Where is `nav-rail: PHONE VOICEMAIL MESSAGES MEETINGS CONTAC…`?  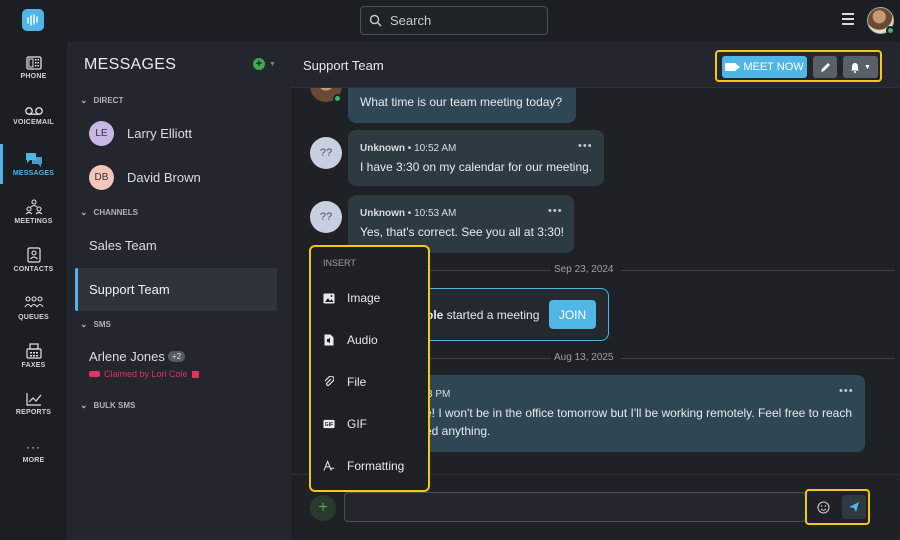 nav-rail: PHONE VOICEMAIL MESSAGES MEETINGS CONTAC… is located at coordinates (33, 291).